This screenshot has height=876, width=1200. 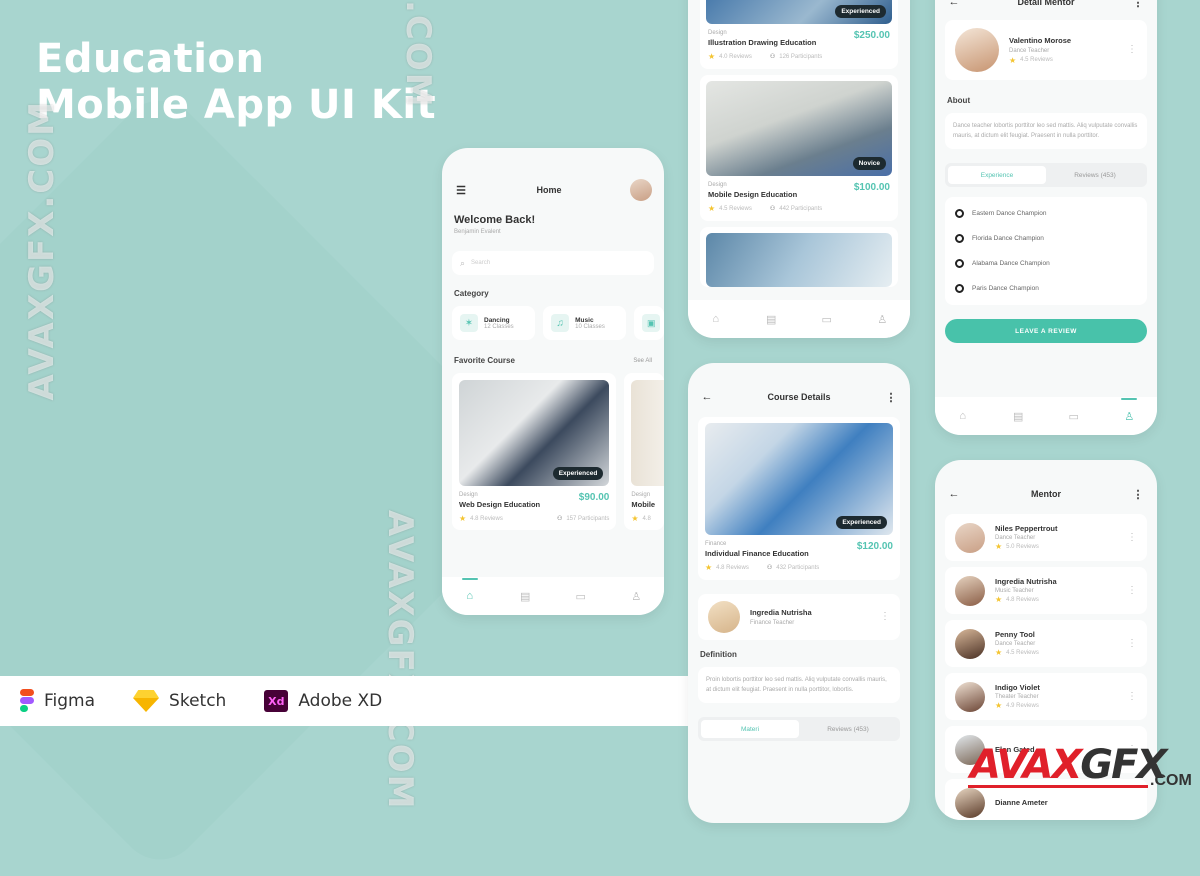 I want to click on search-input: ⌕ Search, so click(x=553, y=263).